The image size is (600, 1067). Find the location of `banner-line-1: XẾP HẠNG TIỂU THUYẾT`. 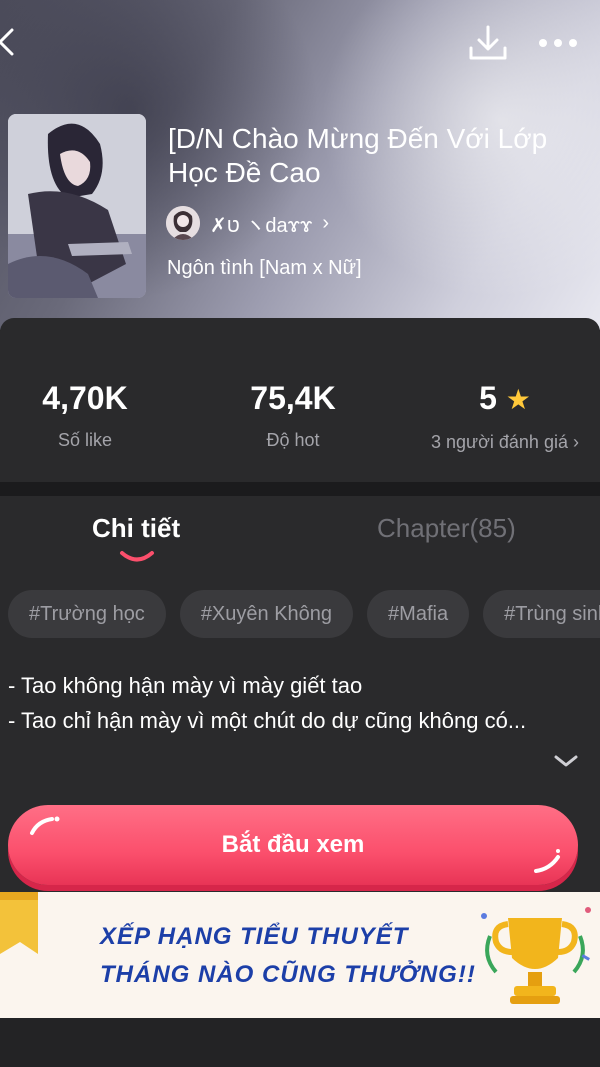

banner-line-1: XẾP HẠNG TIỂU THUYẾT is located at coordinates (254, 936).